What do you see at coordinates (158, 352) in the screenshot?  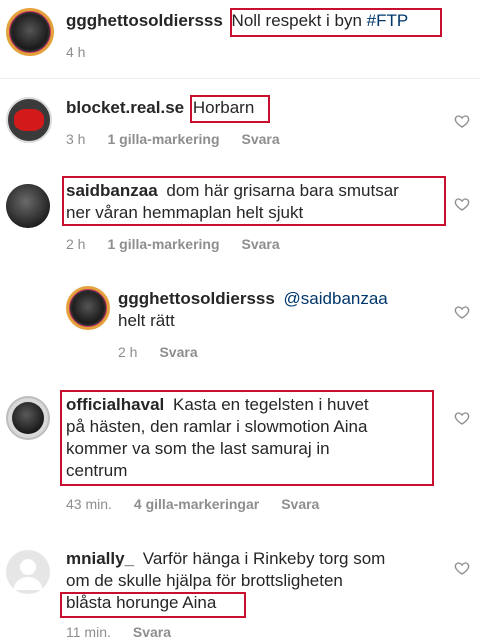 I see `comment-meta: 2 h Svara` at bounding box center [158, 352].